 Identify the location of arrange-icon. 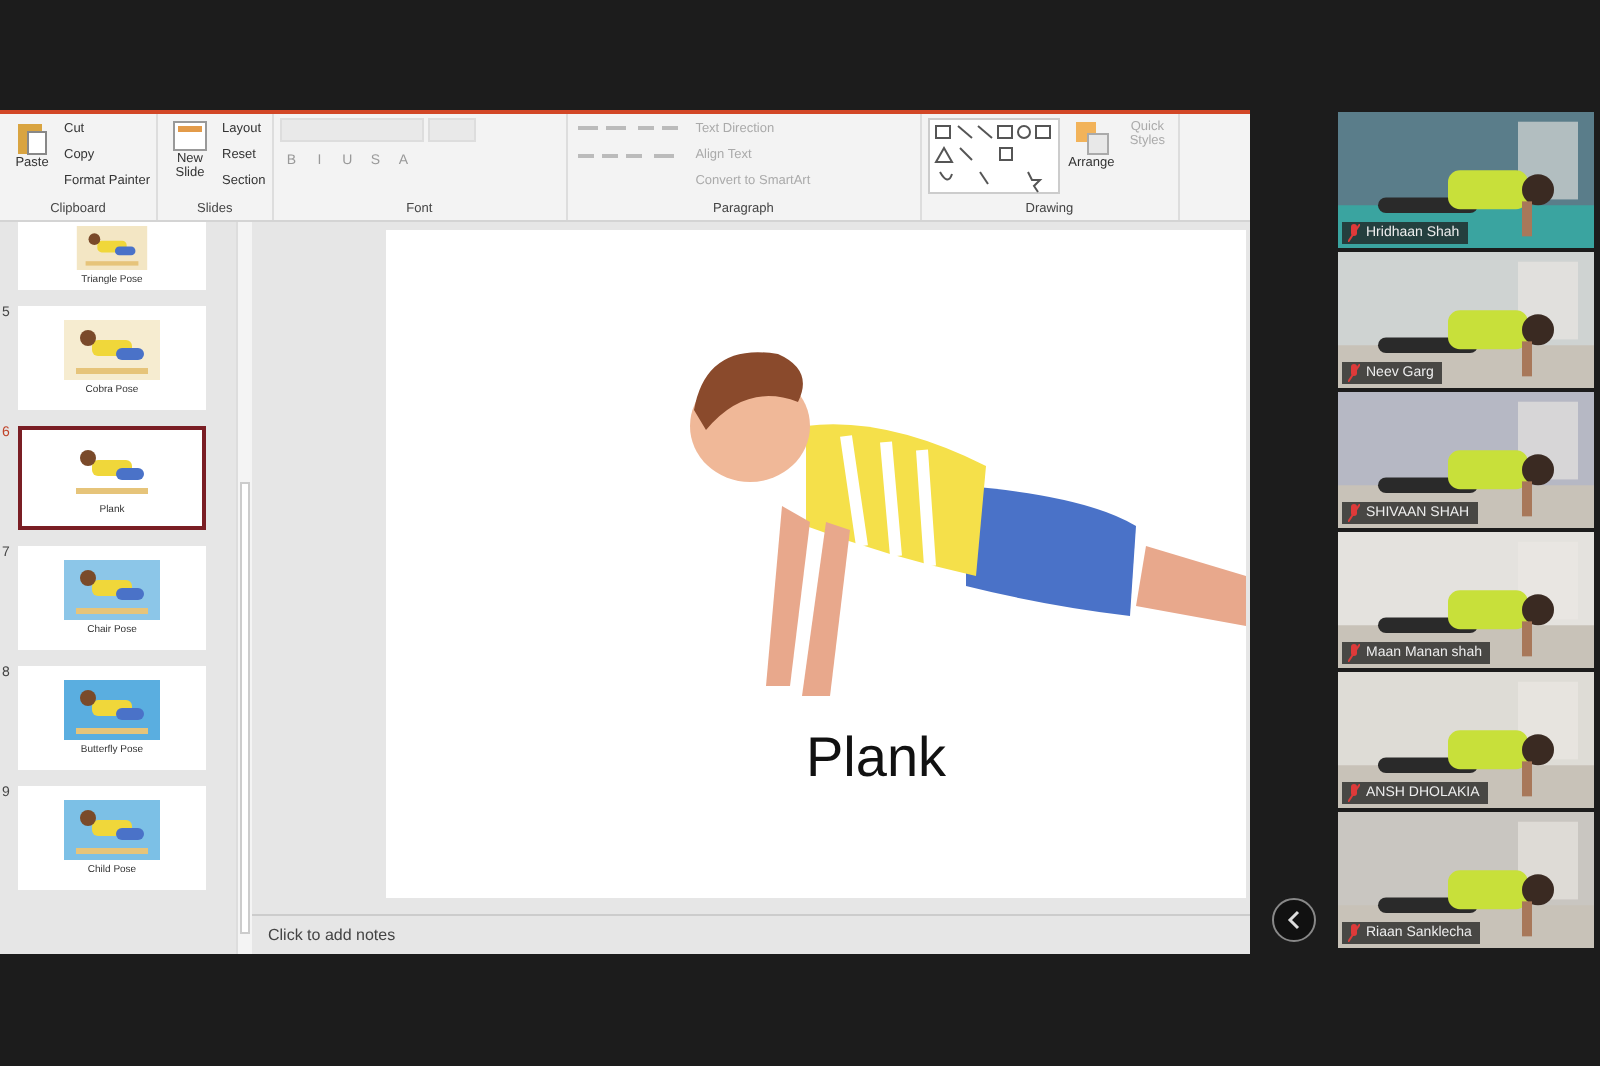
(1091, 138).